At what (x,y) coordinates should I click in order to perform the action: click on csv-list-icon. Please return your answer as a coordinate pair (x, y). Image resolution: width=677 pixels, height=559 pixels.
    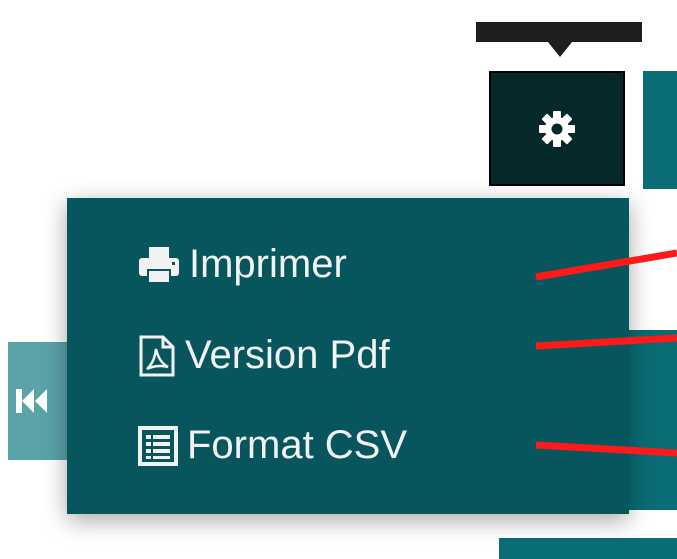
    Looking at the image, I should click on (158, 446).